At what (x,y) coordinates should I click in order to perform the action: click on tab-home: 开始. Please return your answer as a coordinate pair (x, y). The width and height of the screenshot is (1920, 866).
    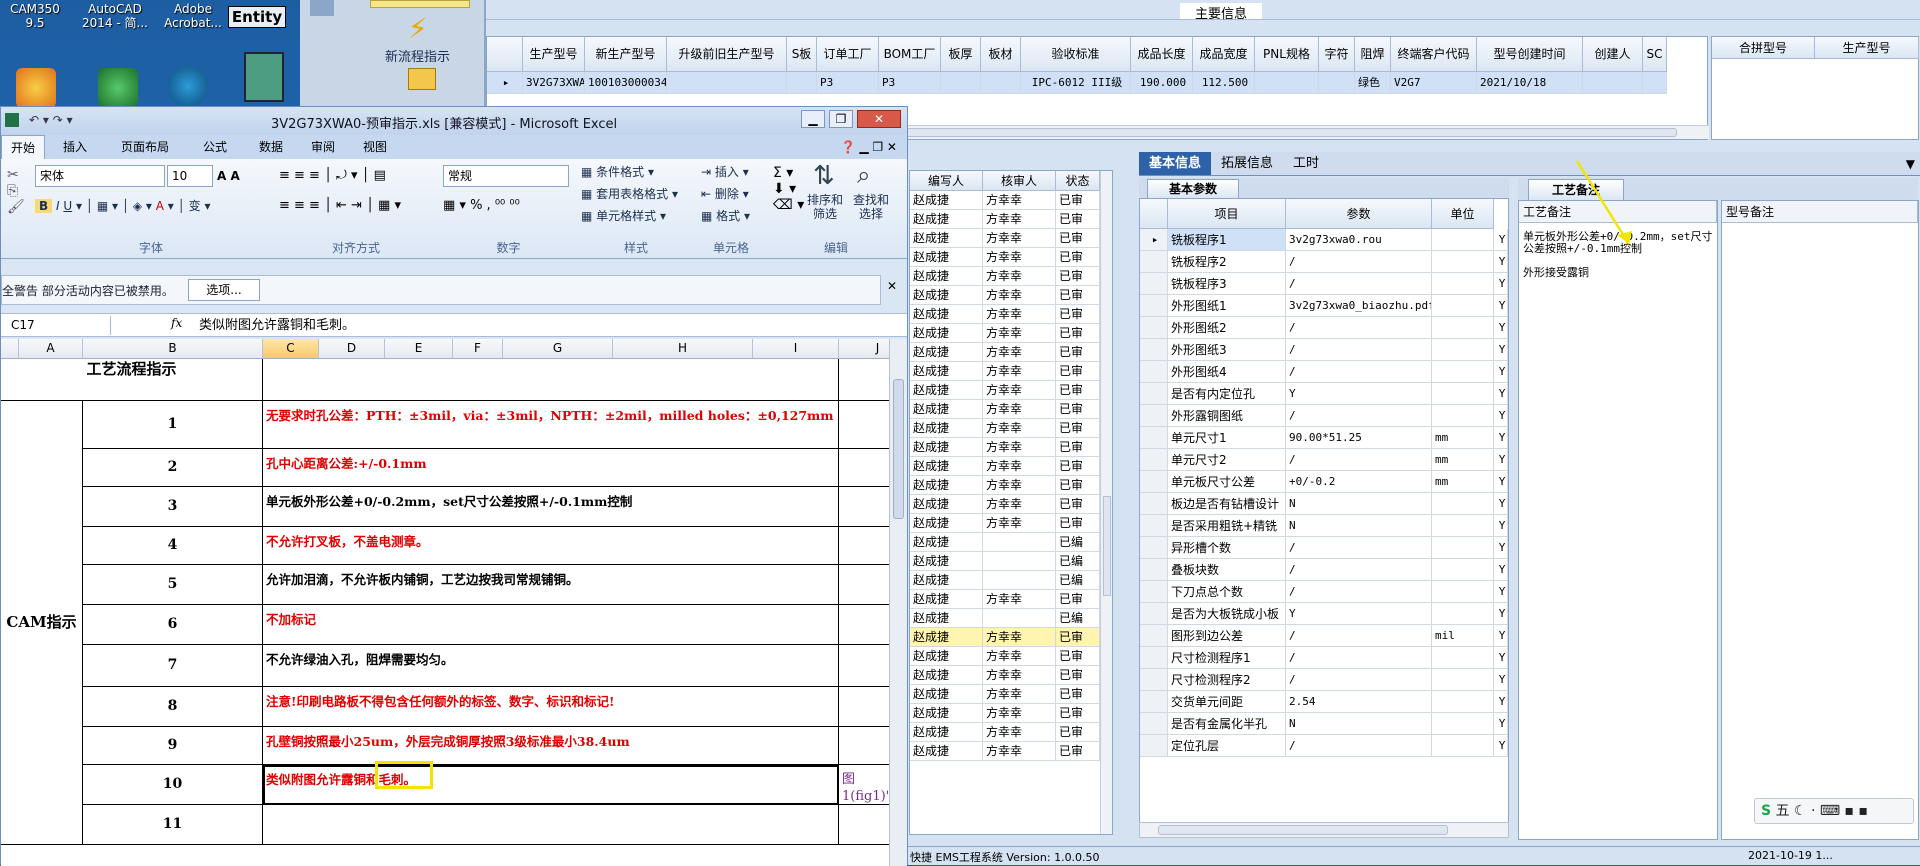
    Looking at the image, I should click on (23, 147).